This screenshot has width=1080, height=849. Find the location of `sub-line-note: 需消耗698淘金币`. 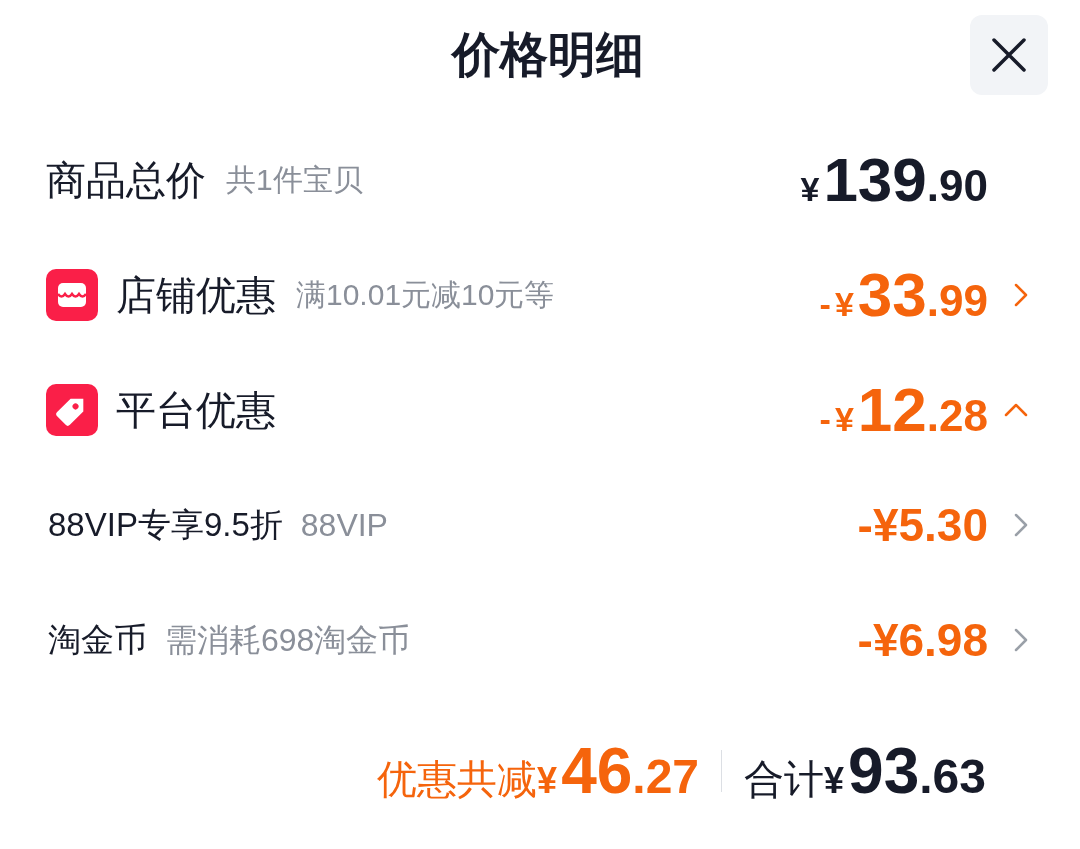

sub-line-note: 需消耗698淘金币 is located at coordinates (288, 639).